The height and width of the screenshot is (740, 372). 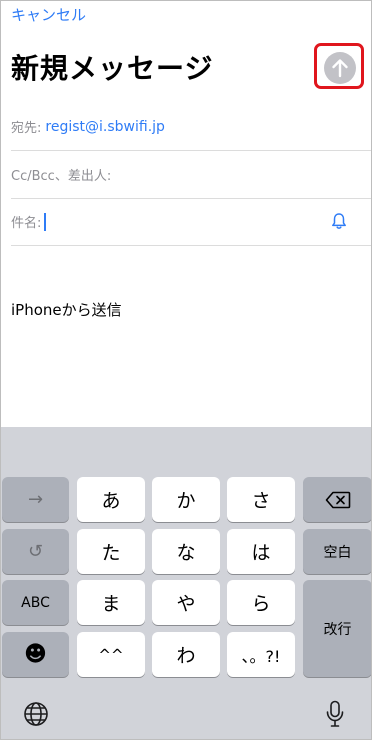 I want to click on arrow-up-icon, so click(x=340, y=68).